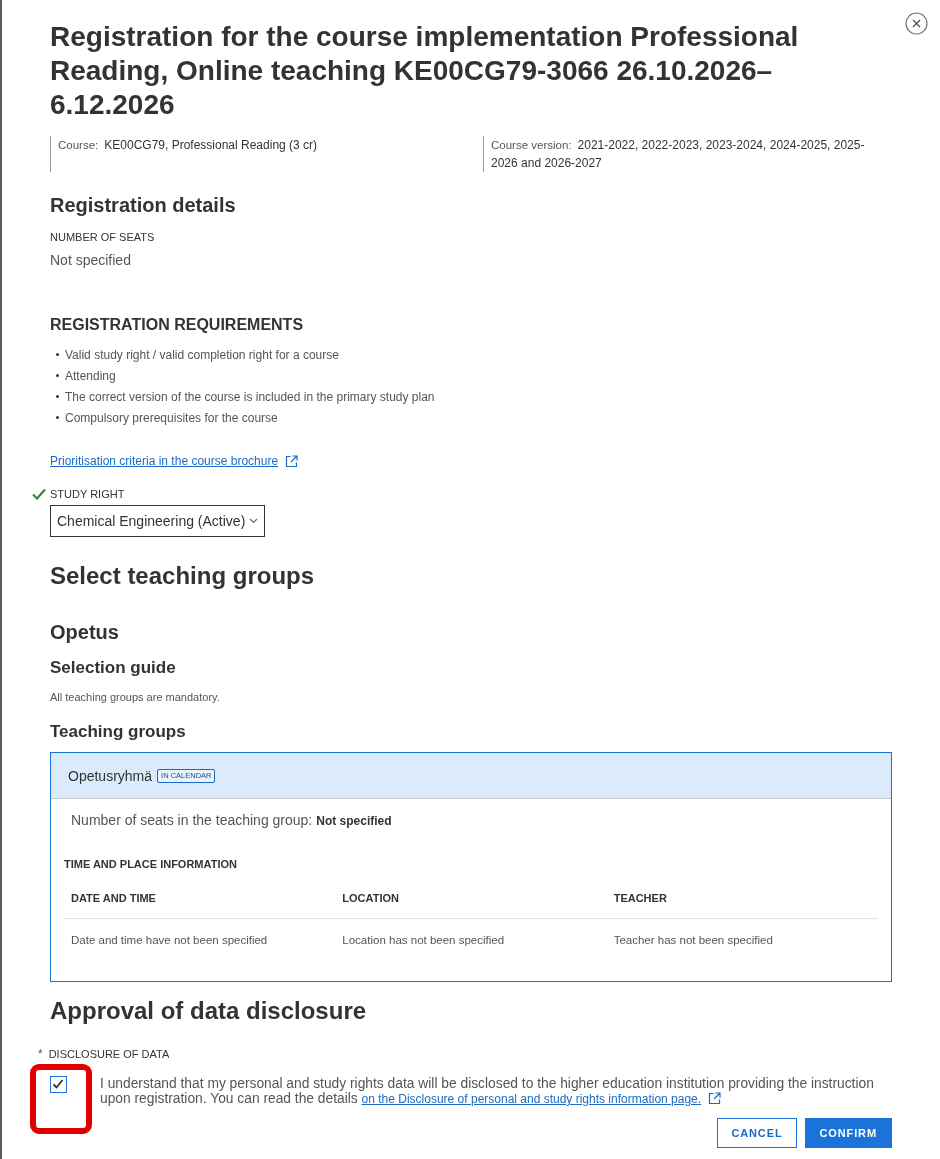  I want to click on field-label: NUMBER OF SEATS, so click(102, 237).